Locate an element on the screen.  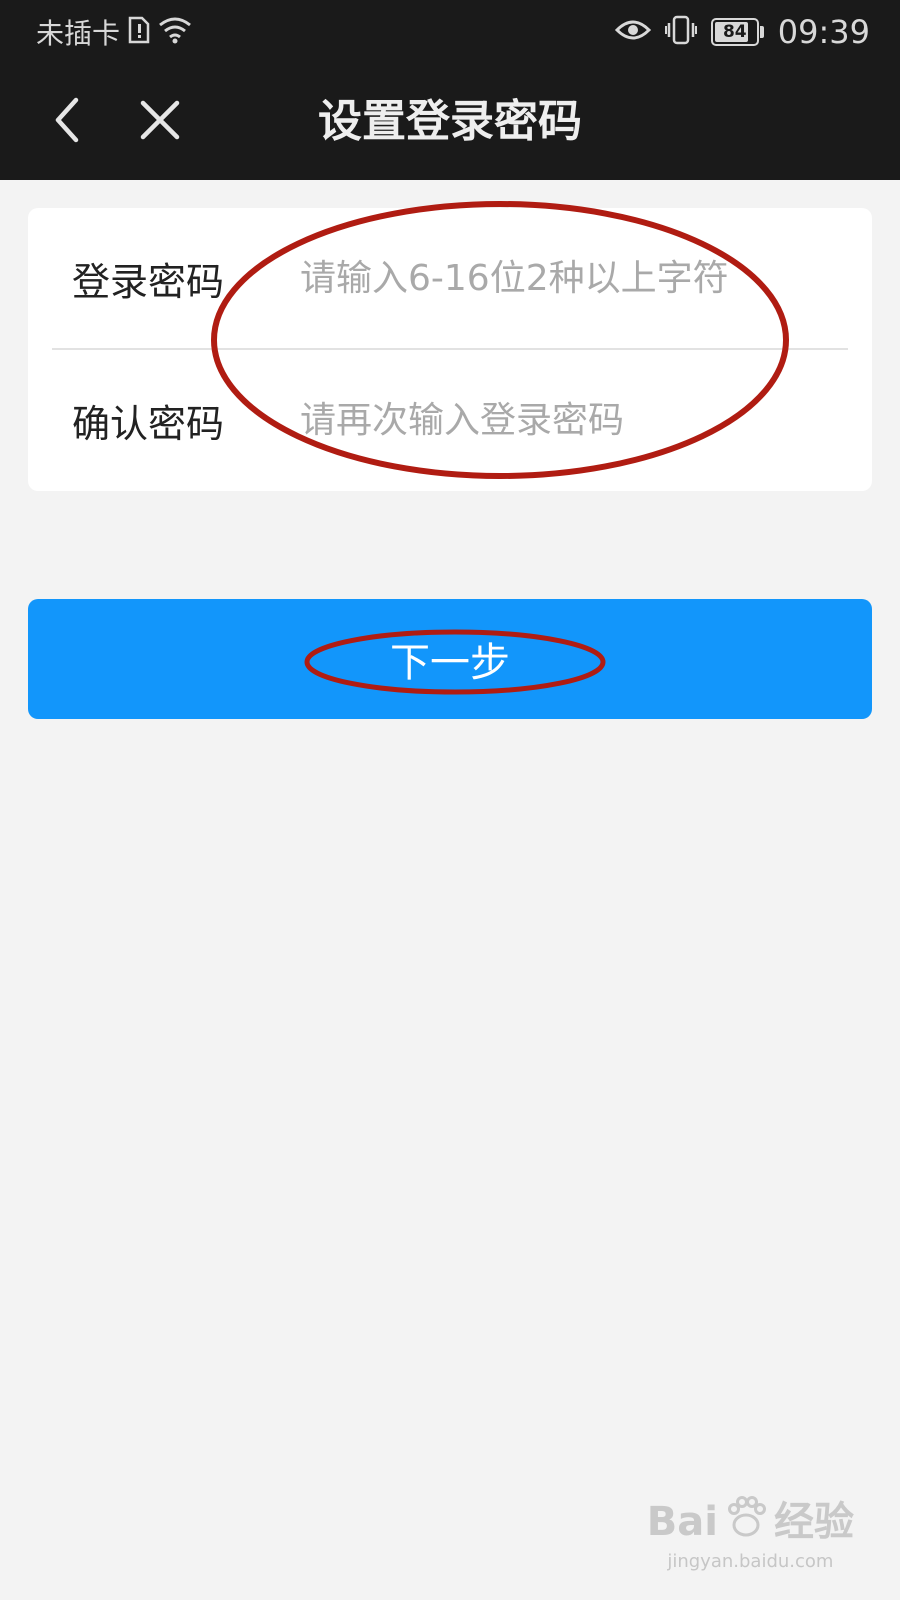
watermark-logo-left: Bai is located at coordinates (682, 1522).